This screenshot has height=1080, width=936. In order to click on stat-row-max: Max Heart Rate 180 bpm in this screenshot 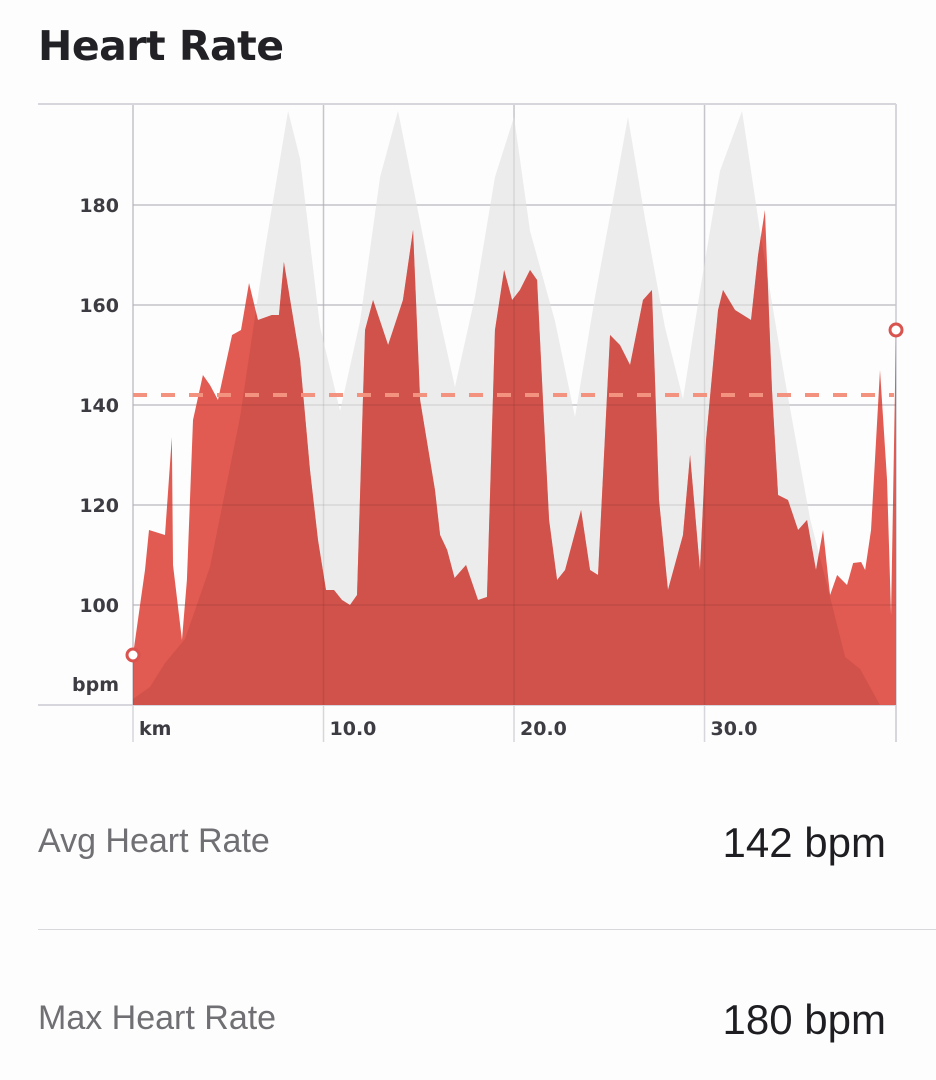, I will do `click(487, 1022)`.